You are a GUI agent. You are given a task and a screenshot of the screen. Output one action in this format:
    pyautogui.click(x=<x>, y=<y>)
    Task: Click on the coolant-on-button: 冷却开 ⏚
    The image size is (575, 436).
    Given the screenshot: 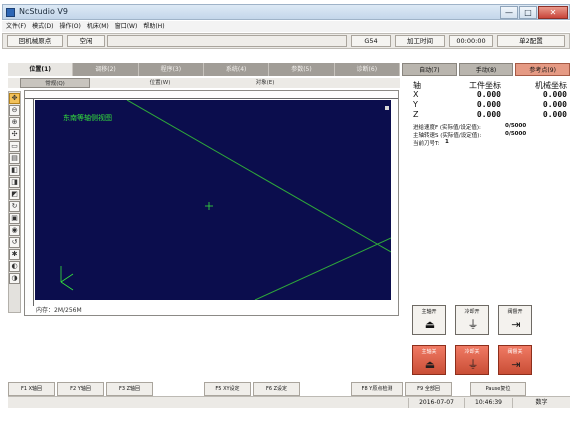 What is the action you would take?
    pyautogui.click(x=472, y=320)
    